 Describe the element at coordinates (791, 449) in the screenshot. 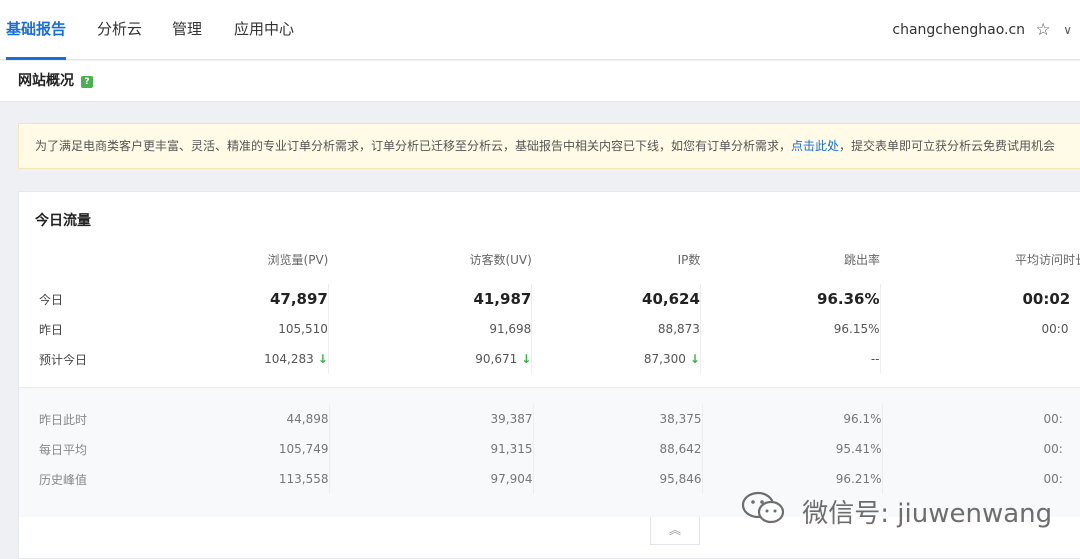

I see `cell-bounce: 95.41%` at that location.